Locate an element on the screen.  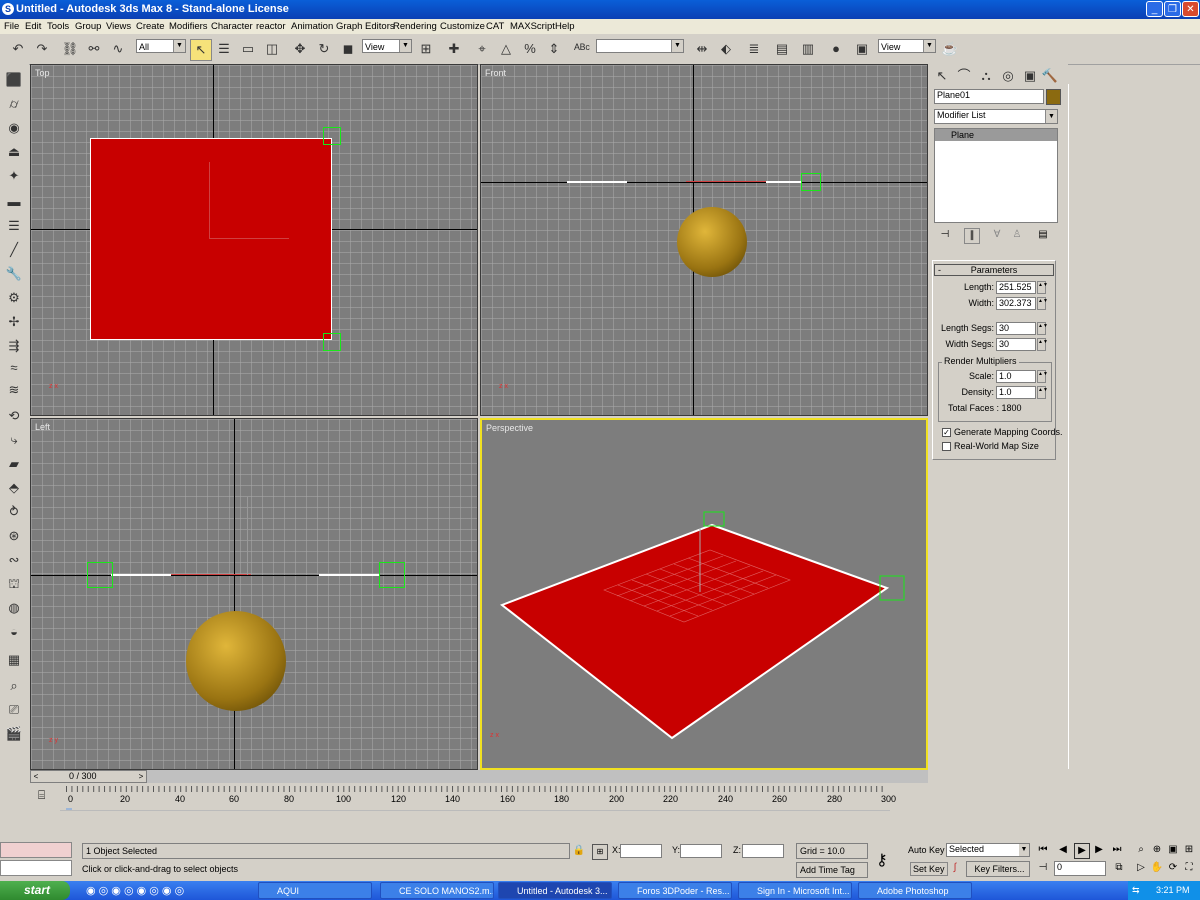
plane-object is located at coordinates (211, 239).